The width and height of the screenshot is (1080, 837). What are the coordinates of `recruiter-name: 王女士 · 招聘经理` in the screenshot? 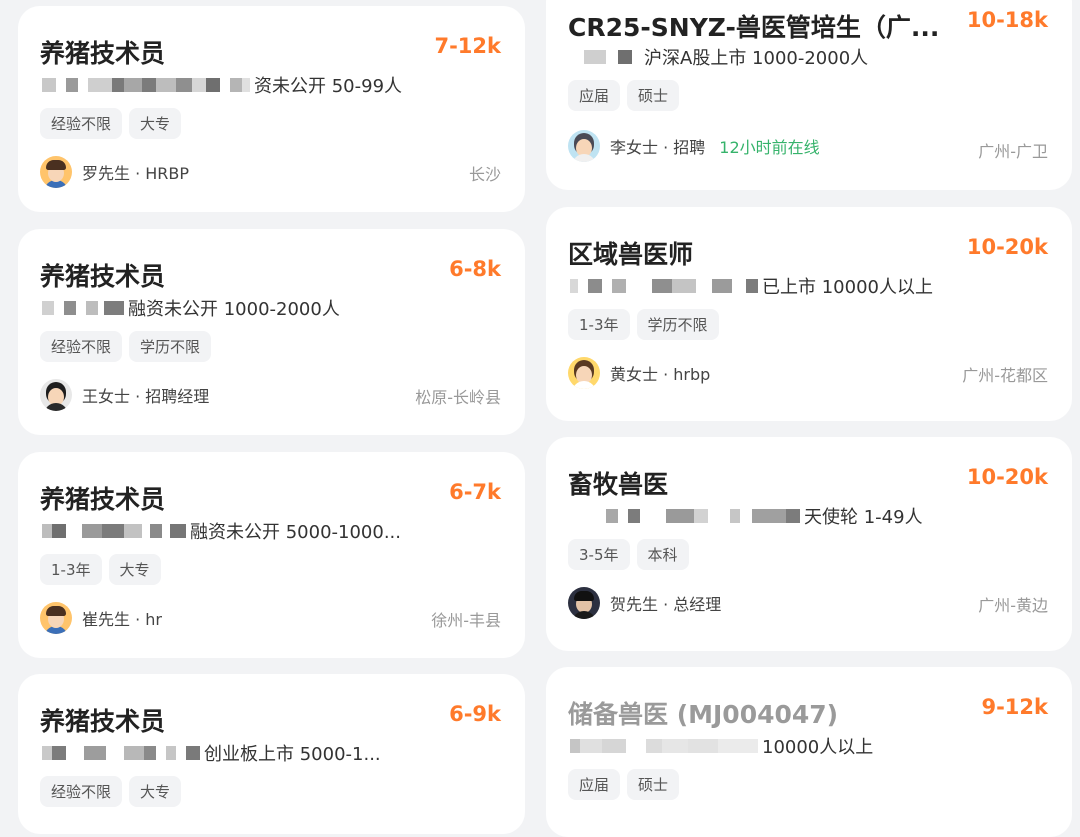 It's located at (146, 396).